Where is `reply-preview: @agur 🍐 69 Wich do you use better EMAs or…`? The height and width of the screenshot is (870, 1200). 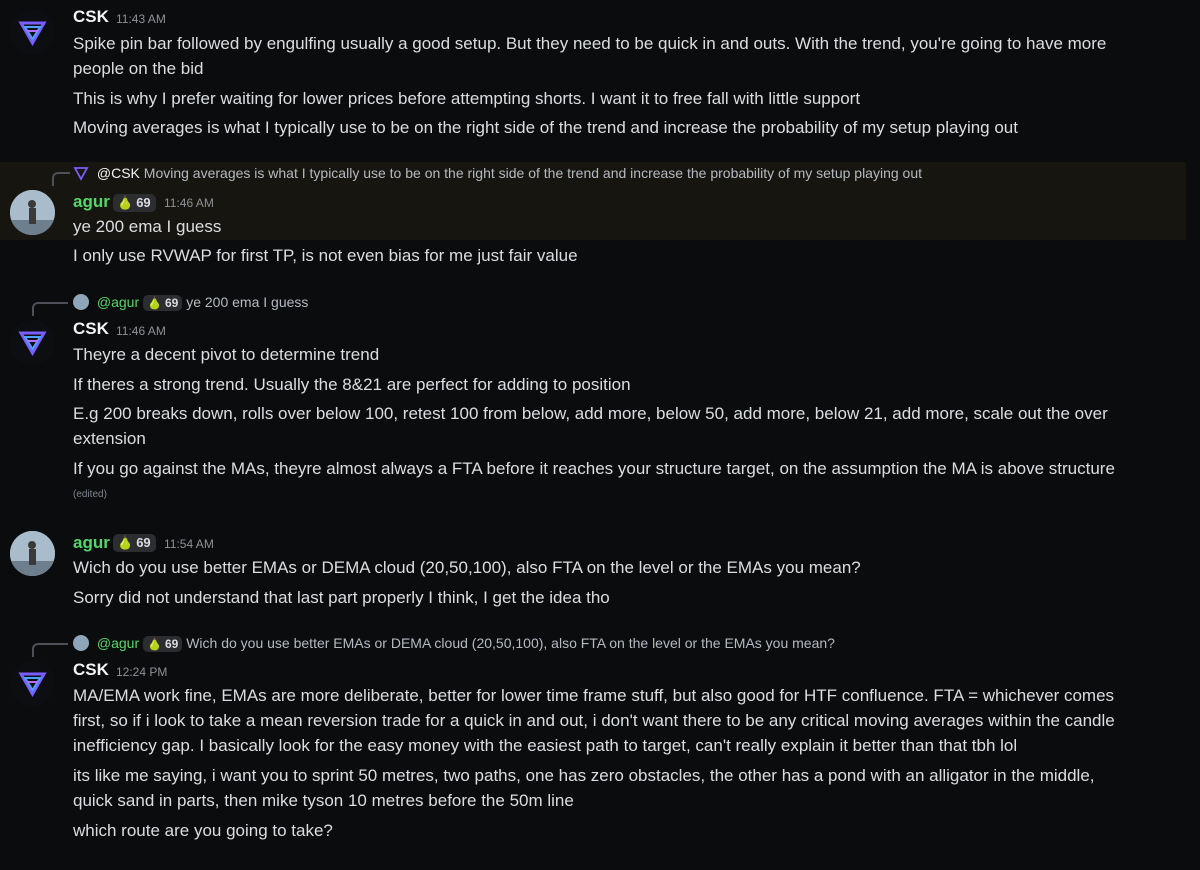 reply-preview: @agur 🍐 69 Wich do you use better EMAs or… is located at coordinates (454, 643).